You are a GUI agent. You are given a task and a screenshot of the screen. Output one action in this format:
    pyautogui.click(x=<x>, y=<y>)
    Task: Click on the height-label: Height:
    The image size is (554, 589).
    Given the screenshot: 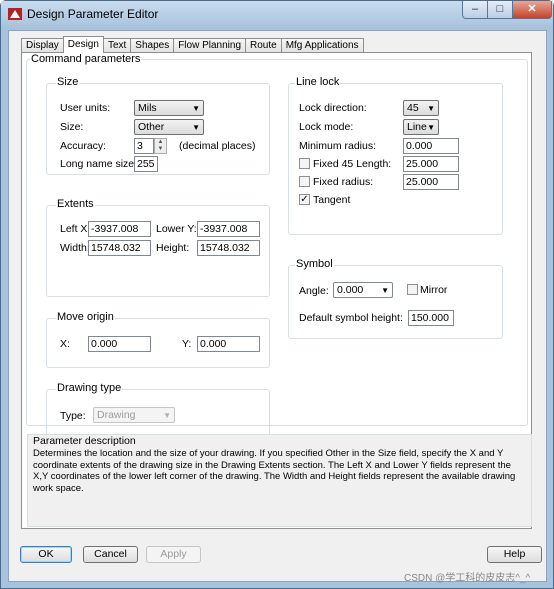 What is the action you would take?
    pyautogui.click(x=173, y=248)
    